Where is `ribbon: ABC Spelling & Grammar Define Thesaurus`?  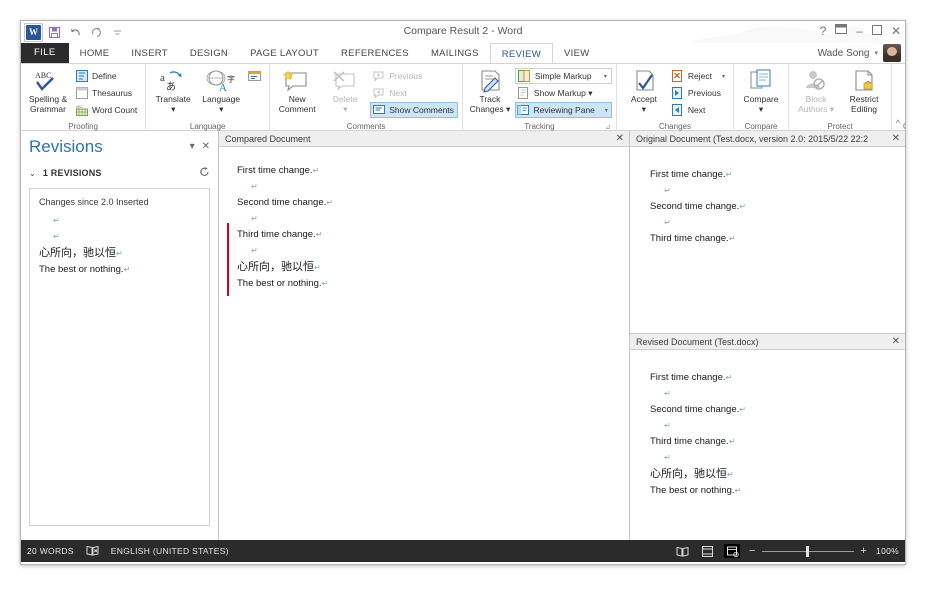 ribbon: ABC Spelling & Grammar Define Thesaurus is located at coordinates (463, 97).